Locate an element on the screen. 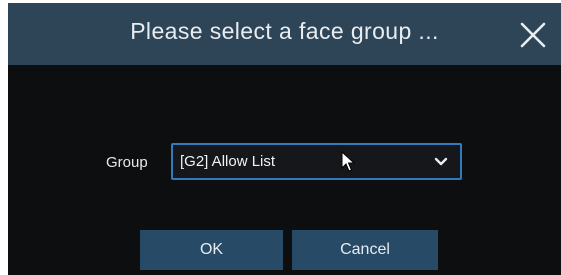 The image size is (561, 275). close-button is located at coordinates (533, 35).